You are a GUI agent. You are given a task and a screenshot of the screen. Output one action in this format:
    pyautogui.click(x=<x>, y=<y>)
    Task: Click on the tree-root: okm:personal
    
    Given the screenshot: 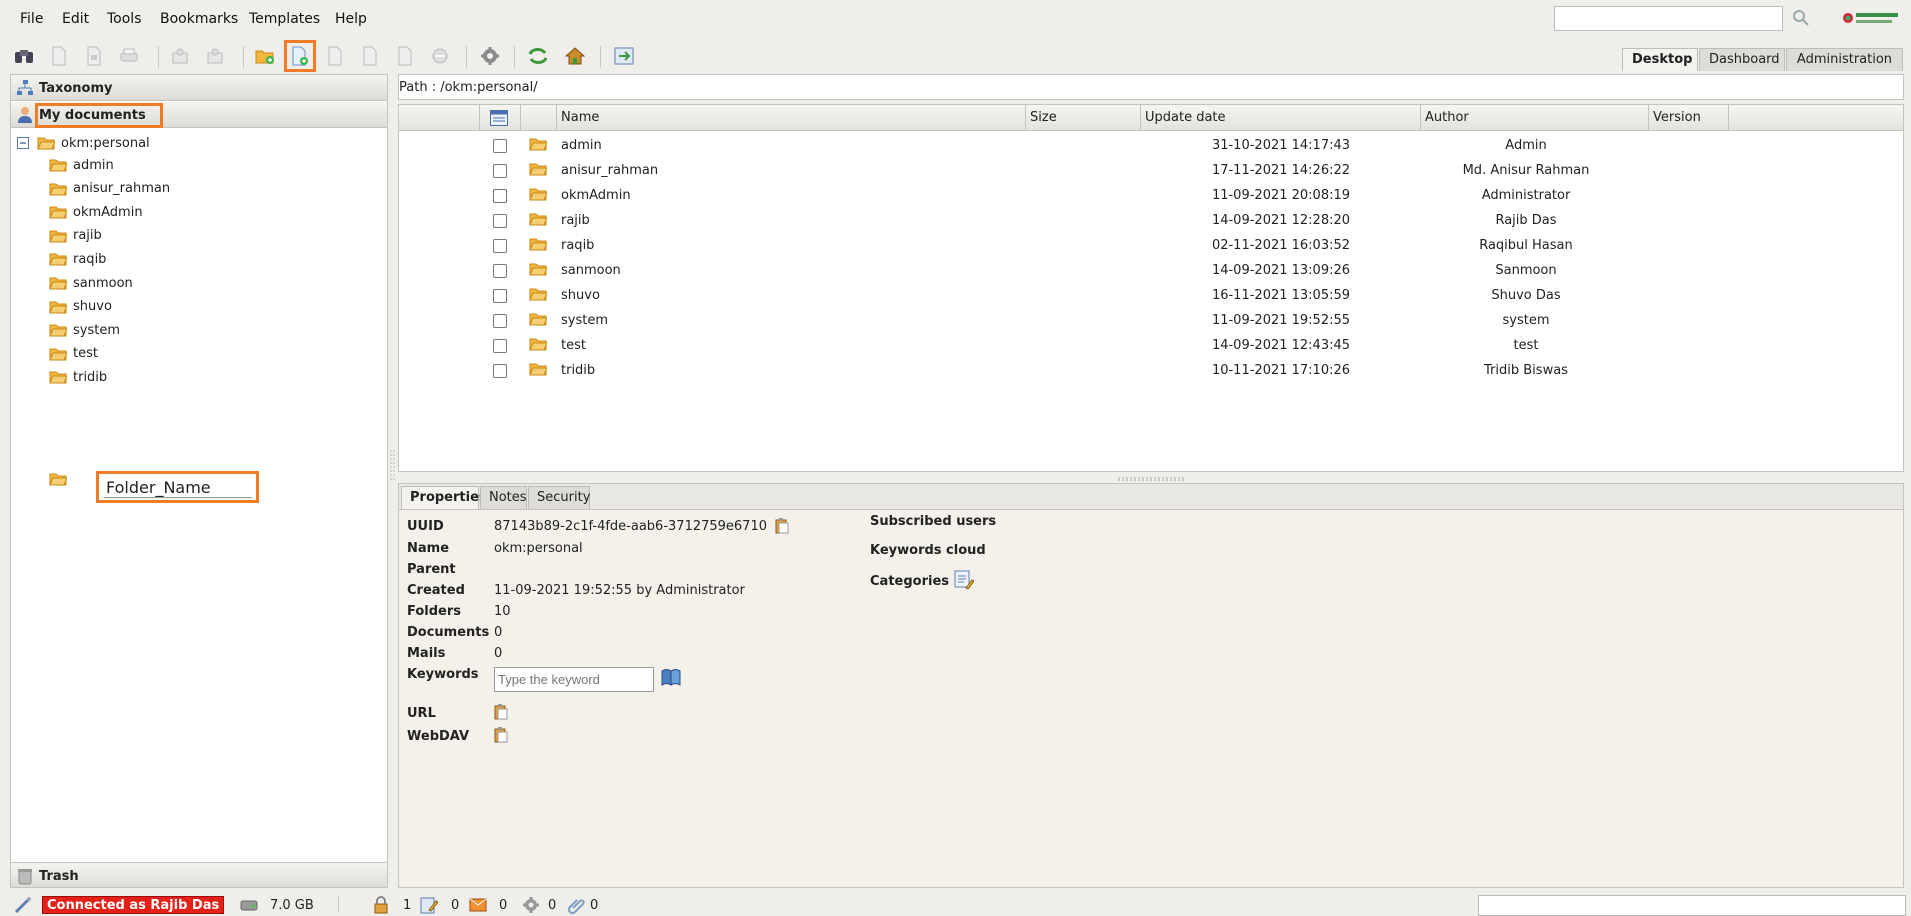 What is the action you would take?
    pyautogui.click(x=83, y=143)
    